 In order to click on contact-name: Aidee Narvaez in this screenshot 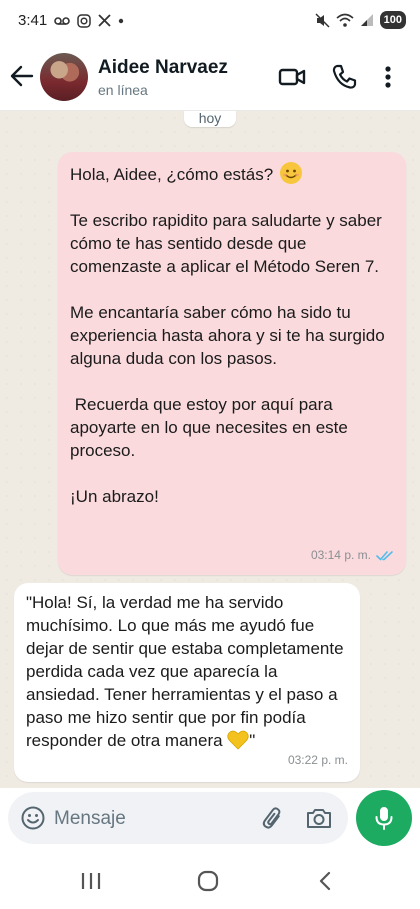, I will do `click(163, 68)`.